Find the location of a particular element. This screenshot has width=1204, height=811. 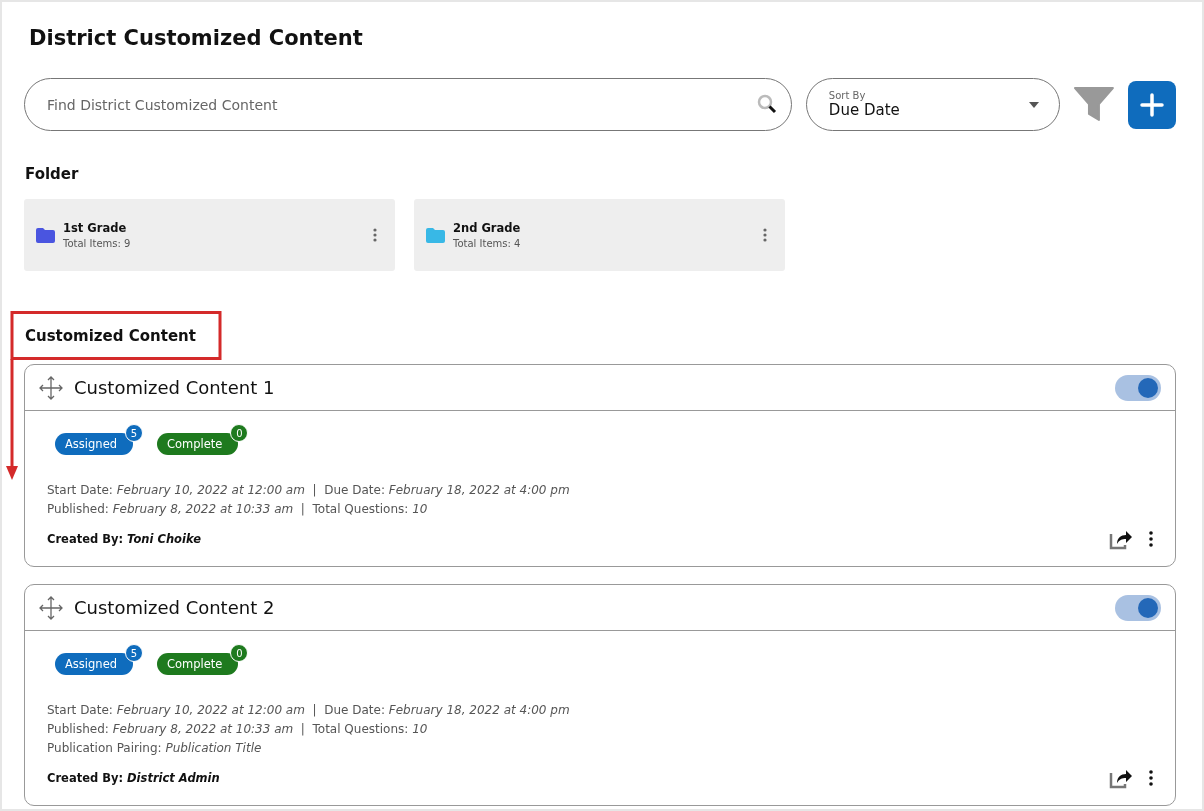

filter-icon is located at coordinates (1094, 104).